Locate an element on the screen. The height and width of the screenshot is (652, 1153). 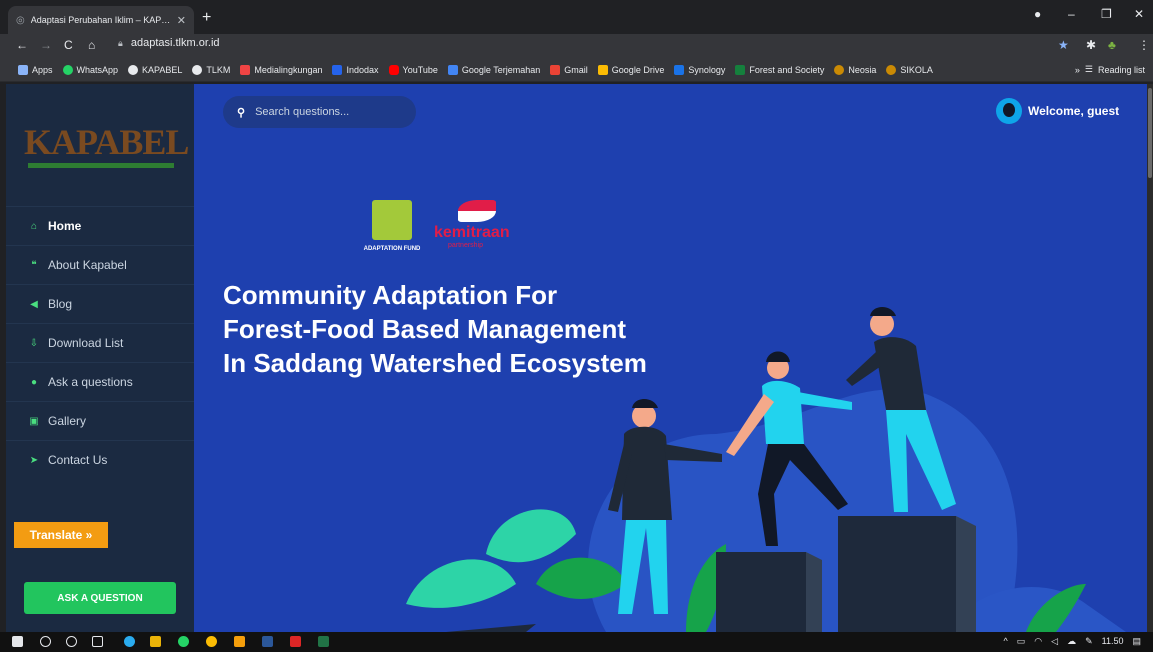
search-input is located at coordinates (325, 112).